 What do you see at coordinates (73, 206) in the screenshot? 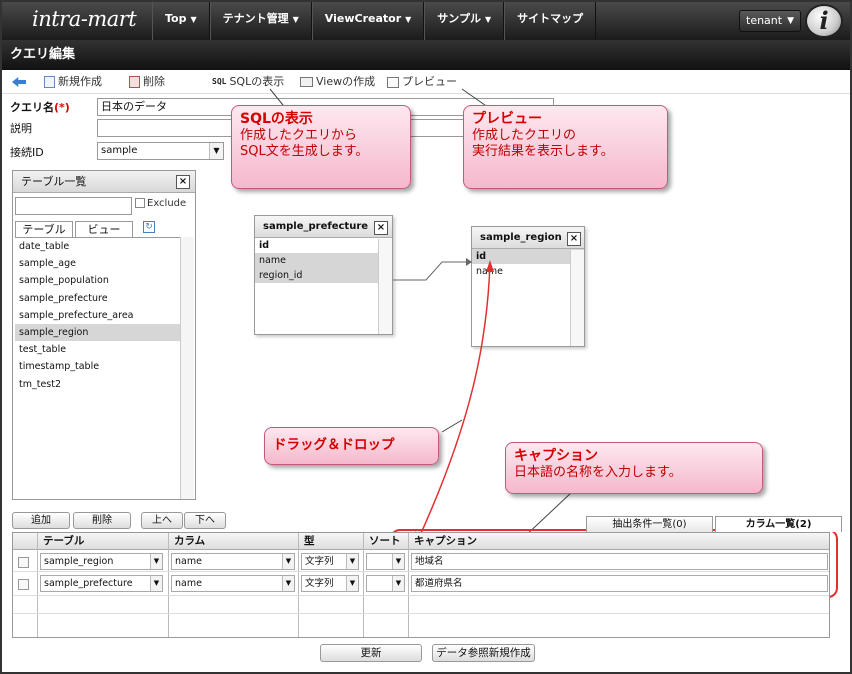
I see `table-search-input` at bounding box center [73, 206].